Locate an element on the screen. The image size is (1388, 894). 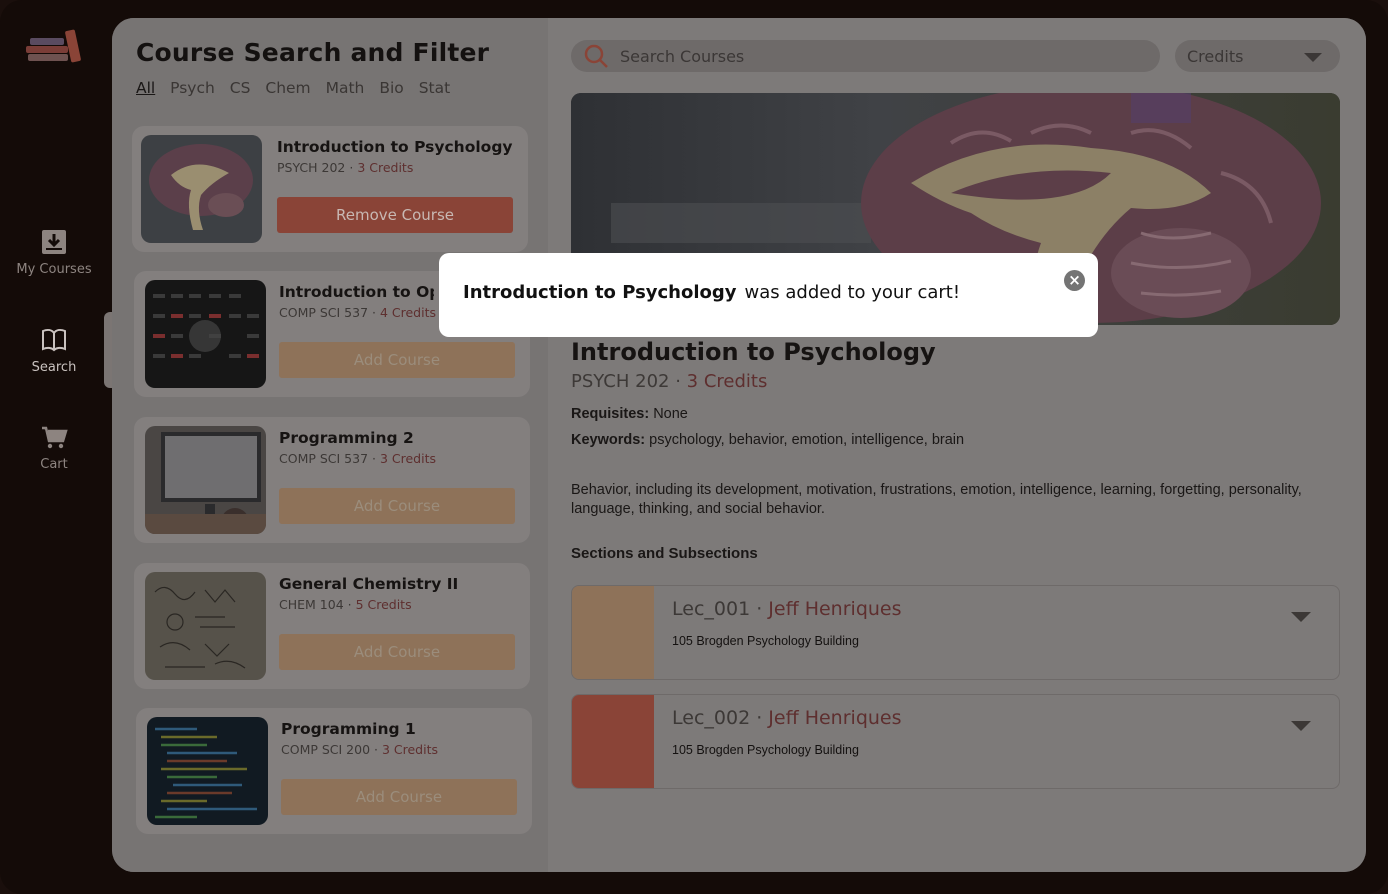
course-detail-code: PSYCH 202 · 3 Credits is located at coordinates (669, 381).